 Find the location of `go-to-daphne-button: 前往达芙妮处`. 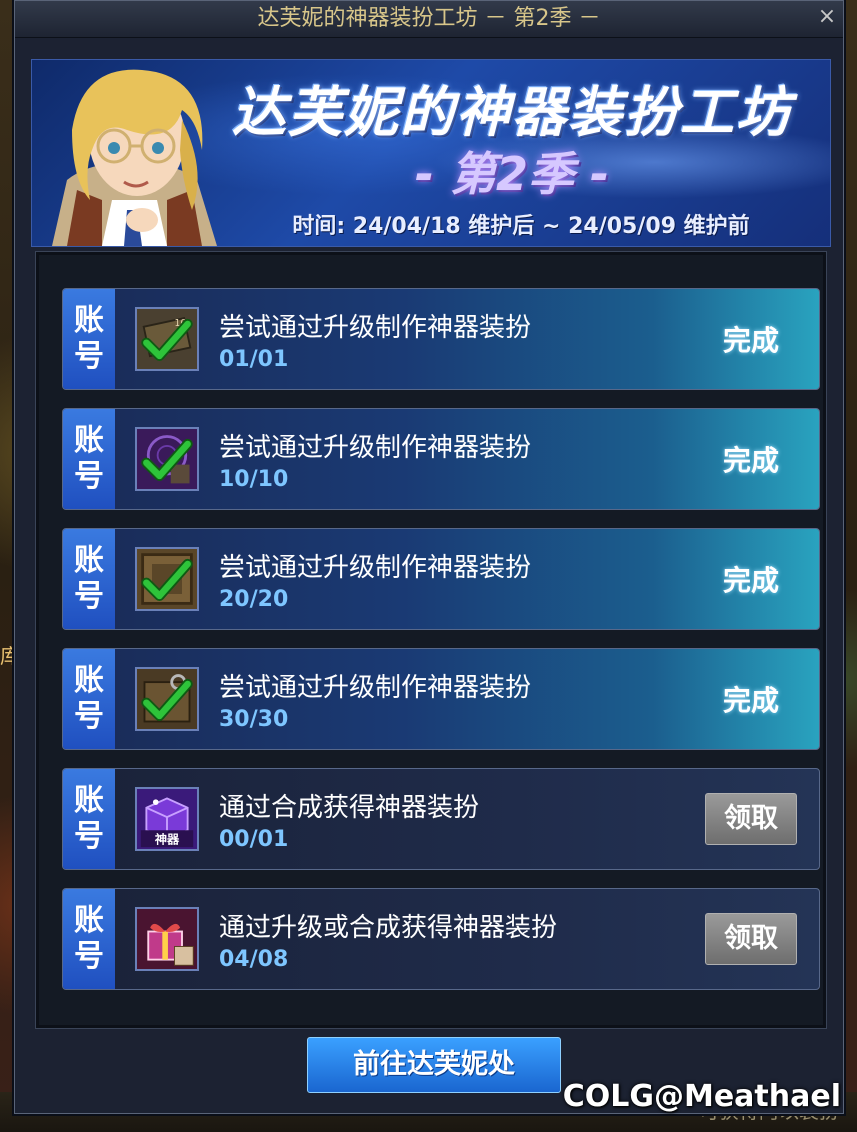

go-to-daphne-button: 前往达芙妮处 is located at coordinates (434, 1065).